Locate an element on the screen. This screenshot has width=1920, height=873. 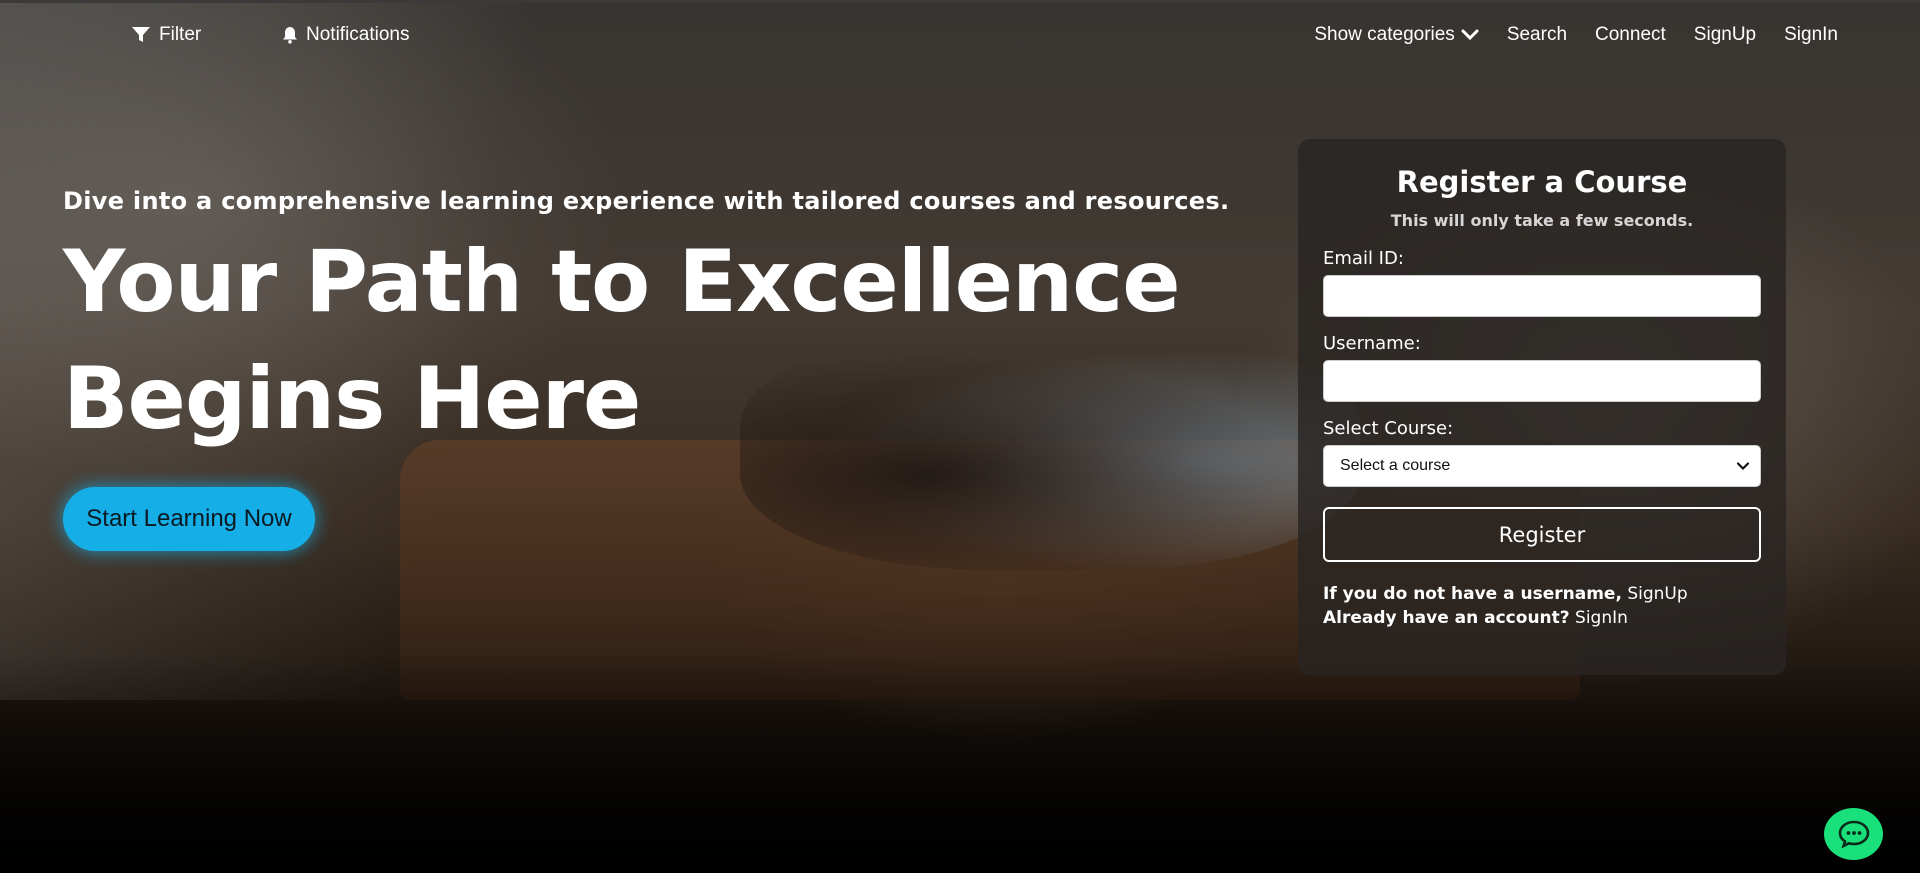
filter-button: Filter is located at coordinates (166, 35).